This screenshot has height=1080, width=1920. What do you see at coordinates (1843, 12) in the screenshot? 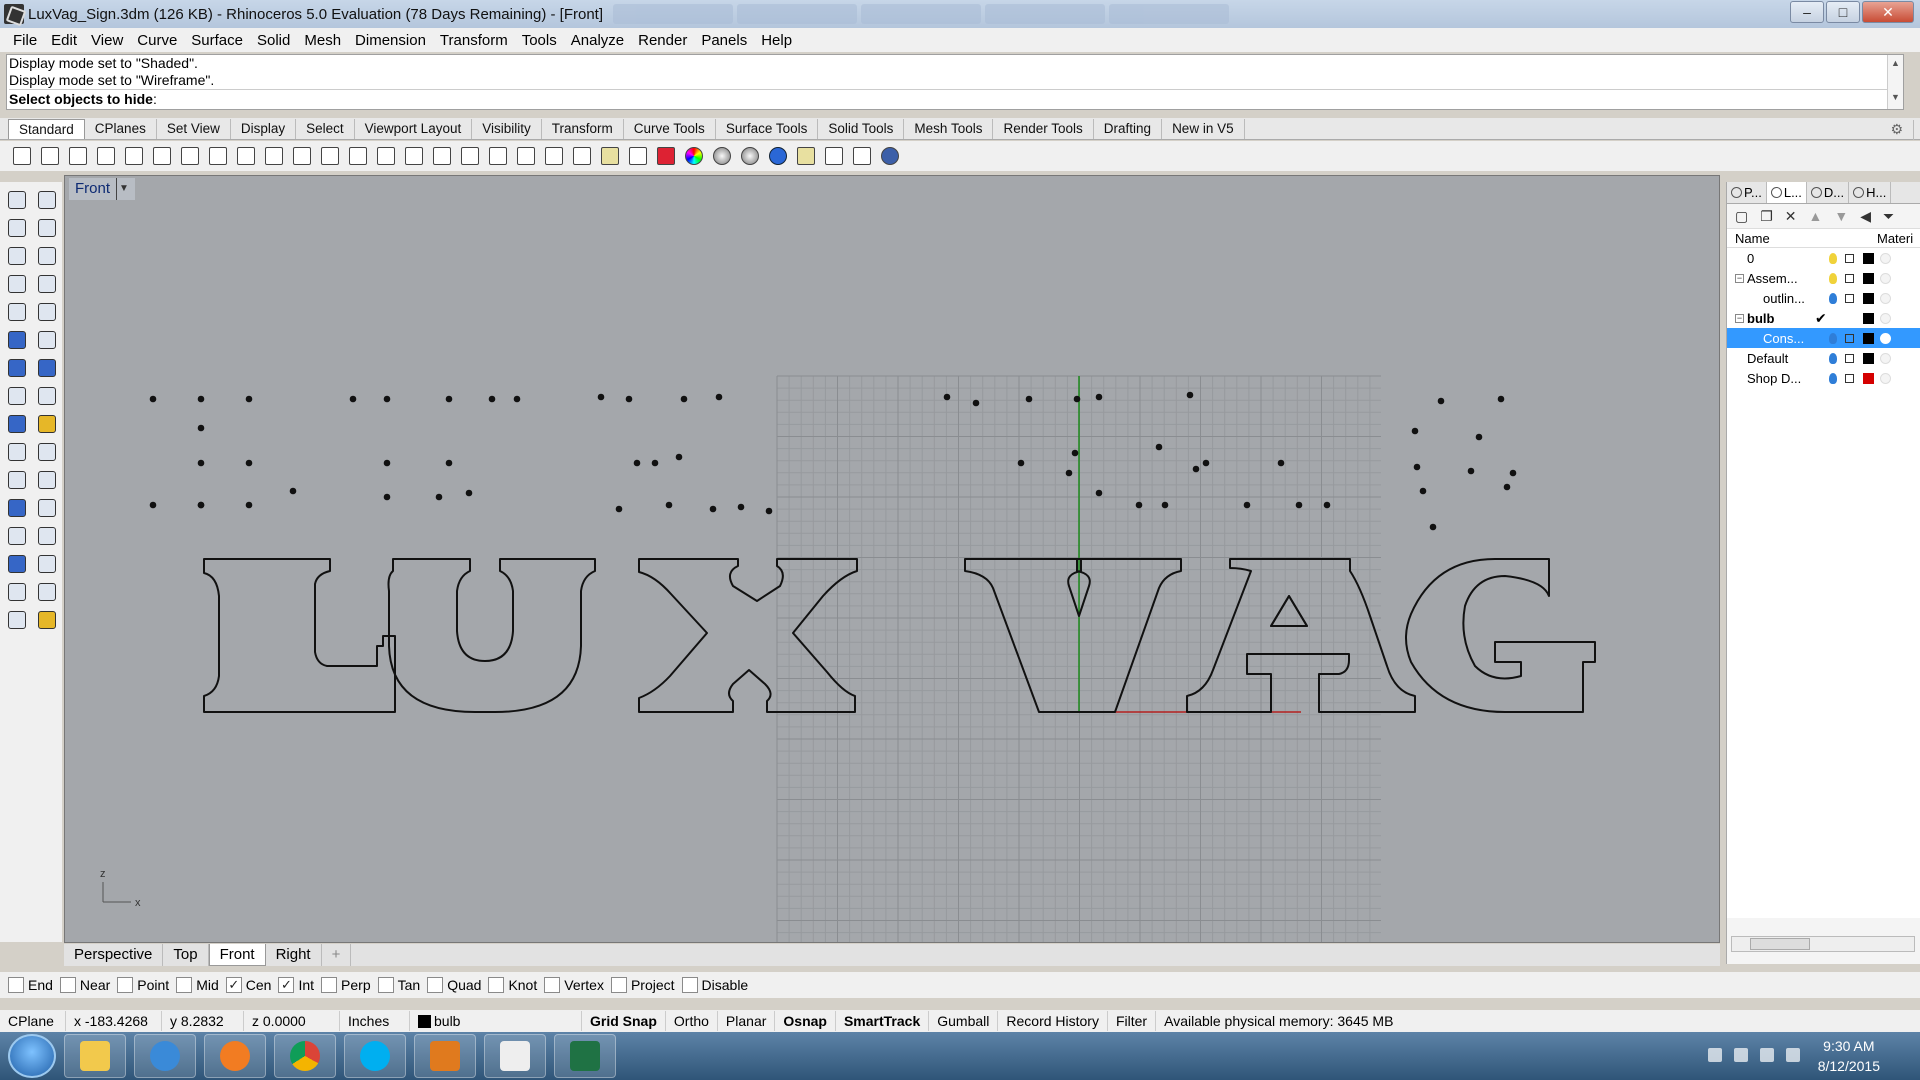
I see `maximize-button: □` at bounding box center [1843, 12].